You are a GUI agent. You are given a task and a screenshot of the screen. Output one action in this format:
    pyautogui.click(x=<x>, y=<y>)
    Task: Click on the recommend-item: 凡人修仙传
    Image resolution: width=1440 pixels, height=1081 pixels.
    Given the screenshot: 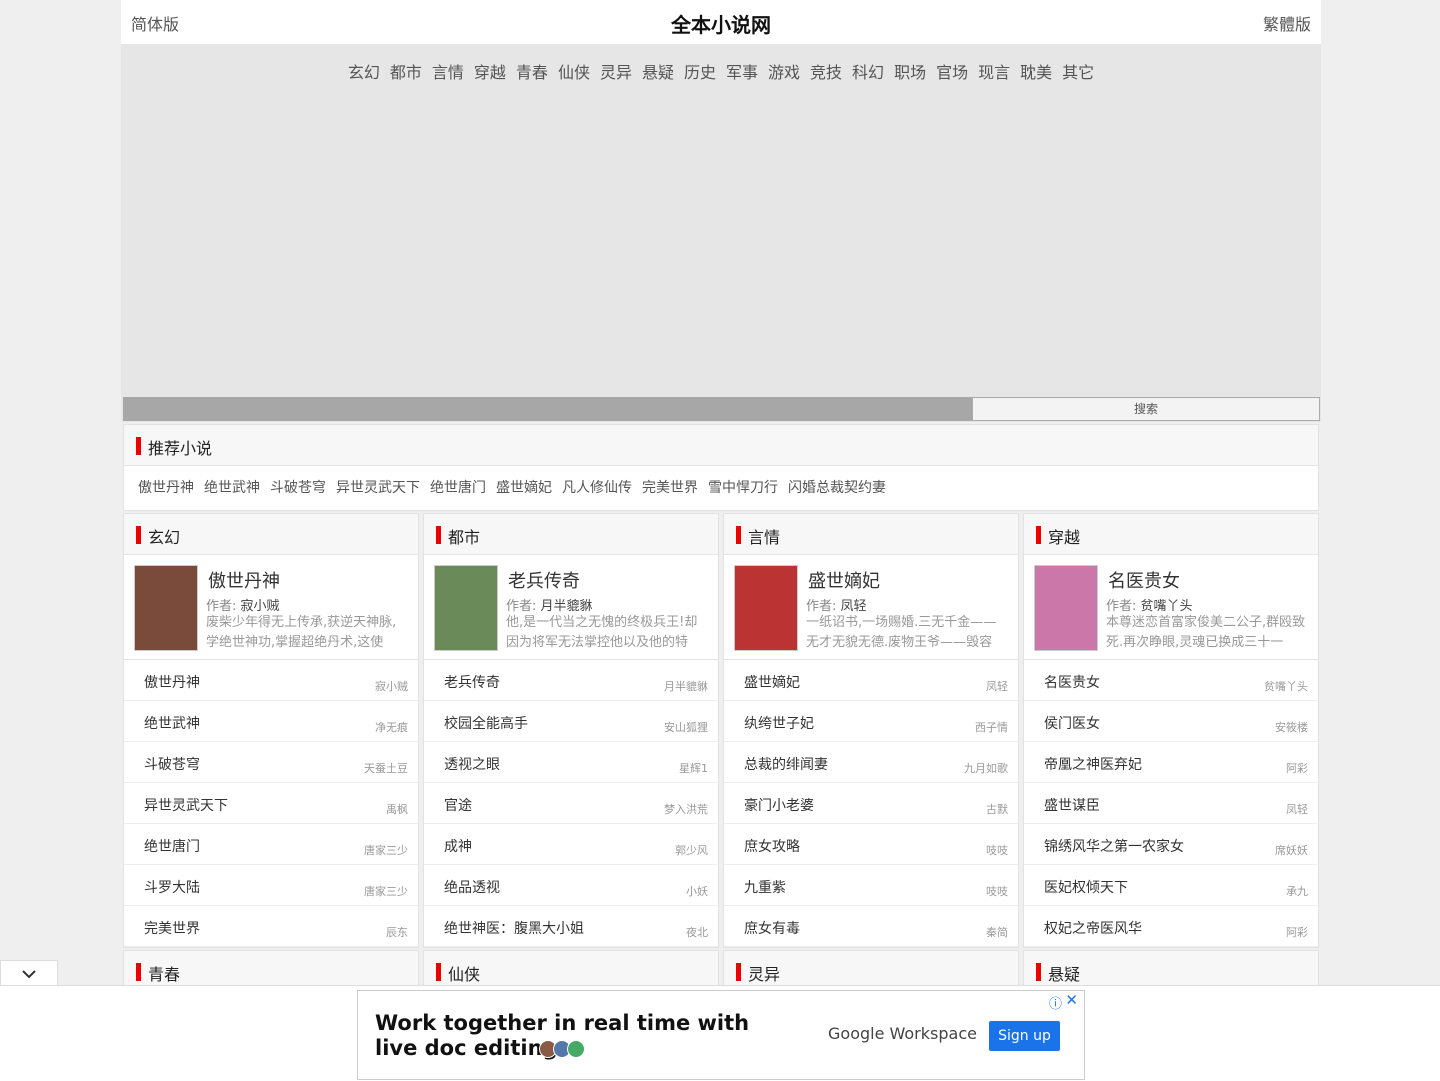 What is the action you would take?
    pyautogui.click(x=597, y=488)
    